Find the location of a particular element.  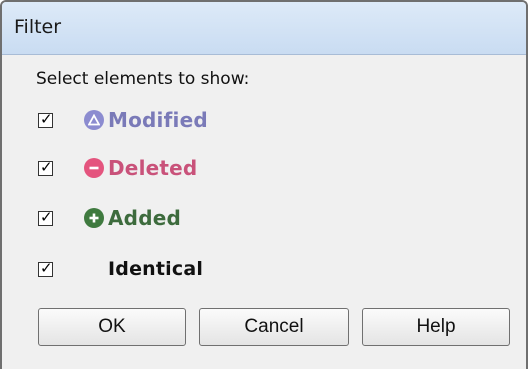

filter-row-deleted: ✓ Deleted is located at coordinates (117, 168).